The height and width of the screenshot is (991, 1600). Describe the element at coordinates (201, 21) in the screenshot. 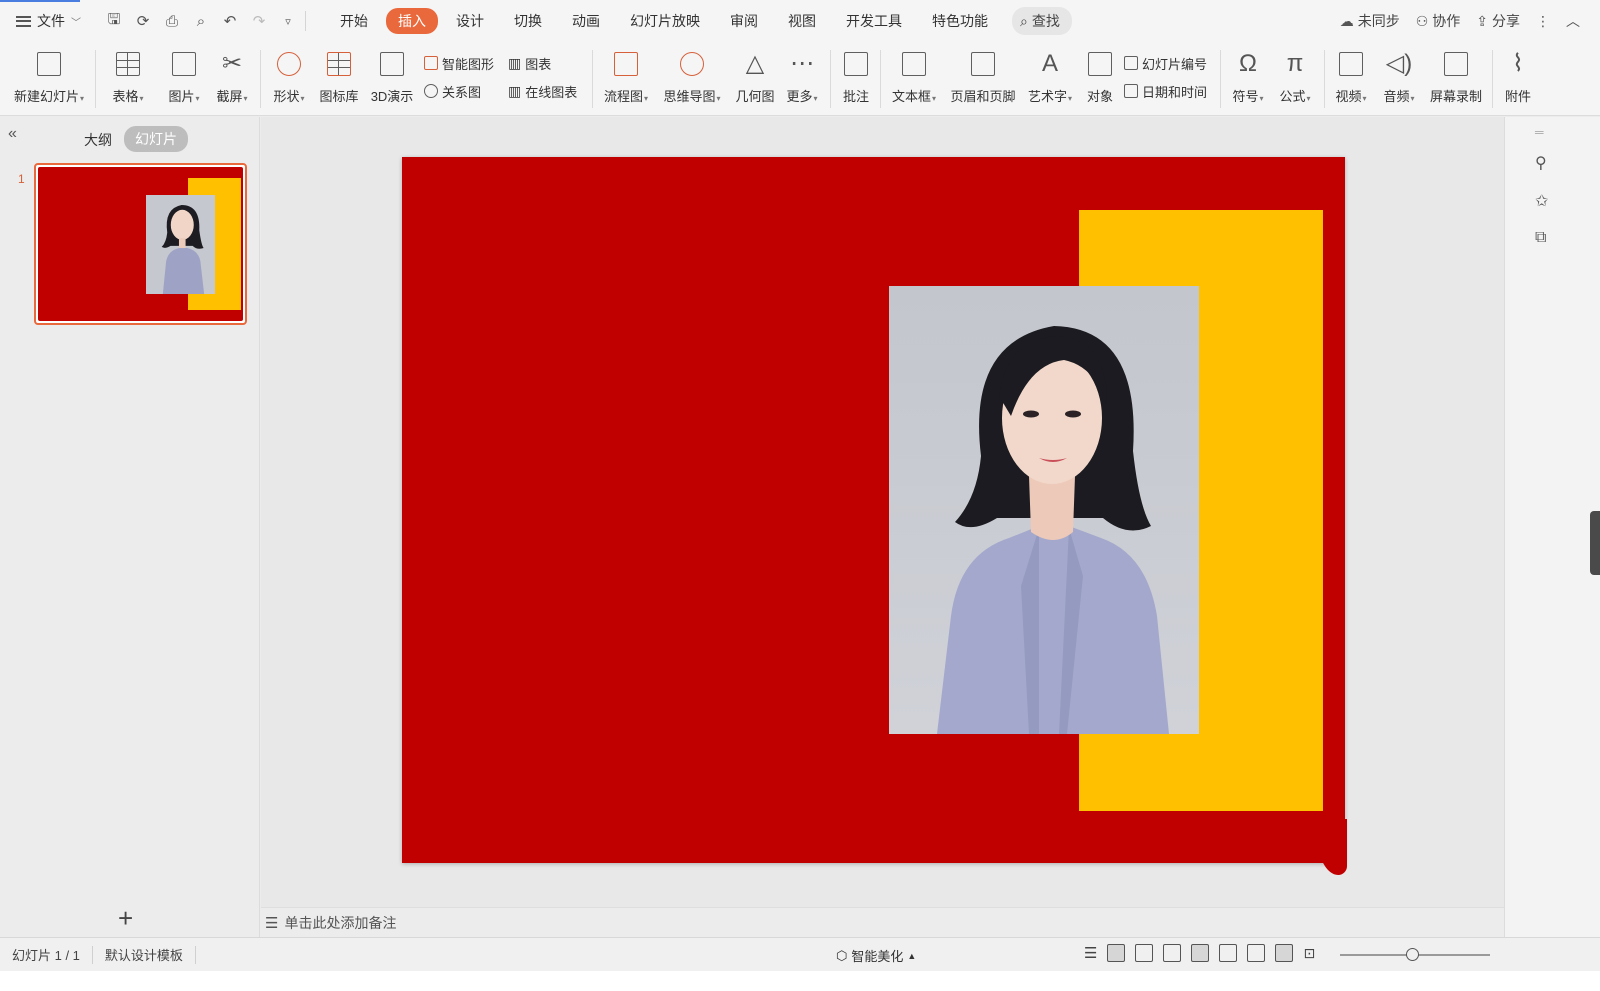

I see `print-preview-icon: ⌕` at that location.